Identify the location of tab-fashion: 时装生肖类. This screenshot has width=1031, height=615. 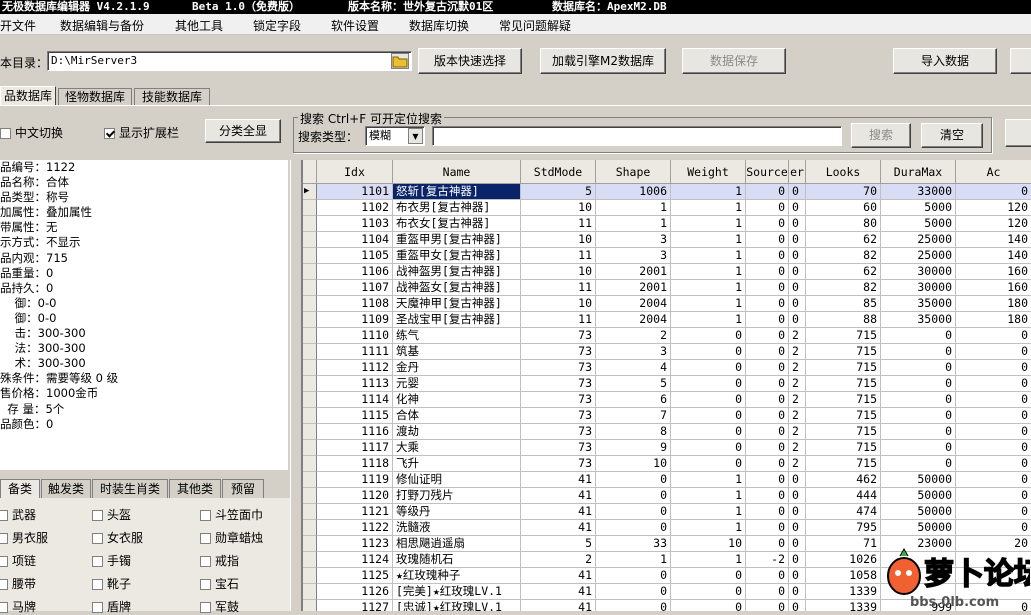
(130, 488).